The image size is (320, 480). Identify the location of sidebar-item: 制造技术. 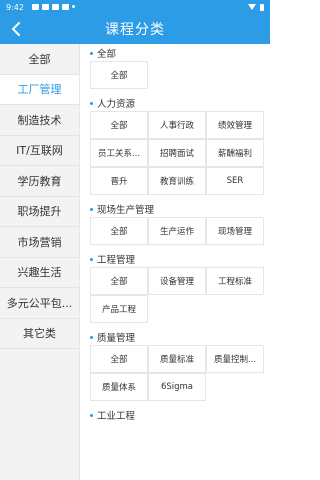
(39, 120).